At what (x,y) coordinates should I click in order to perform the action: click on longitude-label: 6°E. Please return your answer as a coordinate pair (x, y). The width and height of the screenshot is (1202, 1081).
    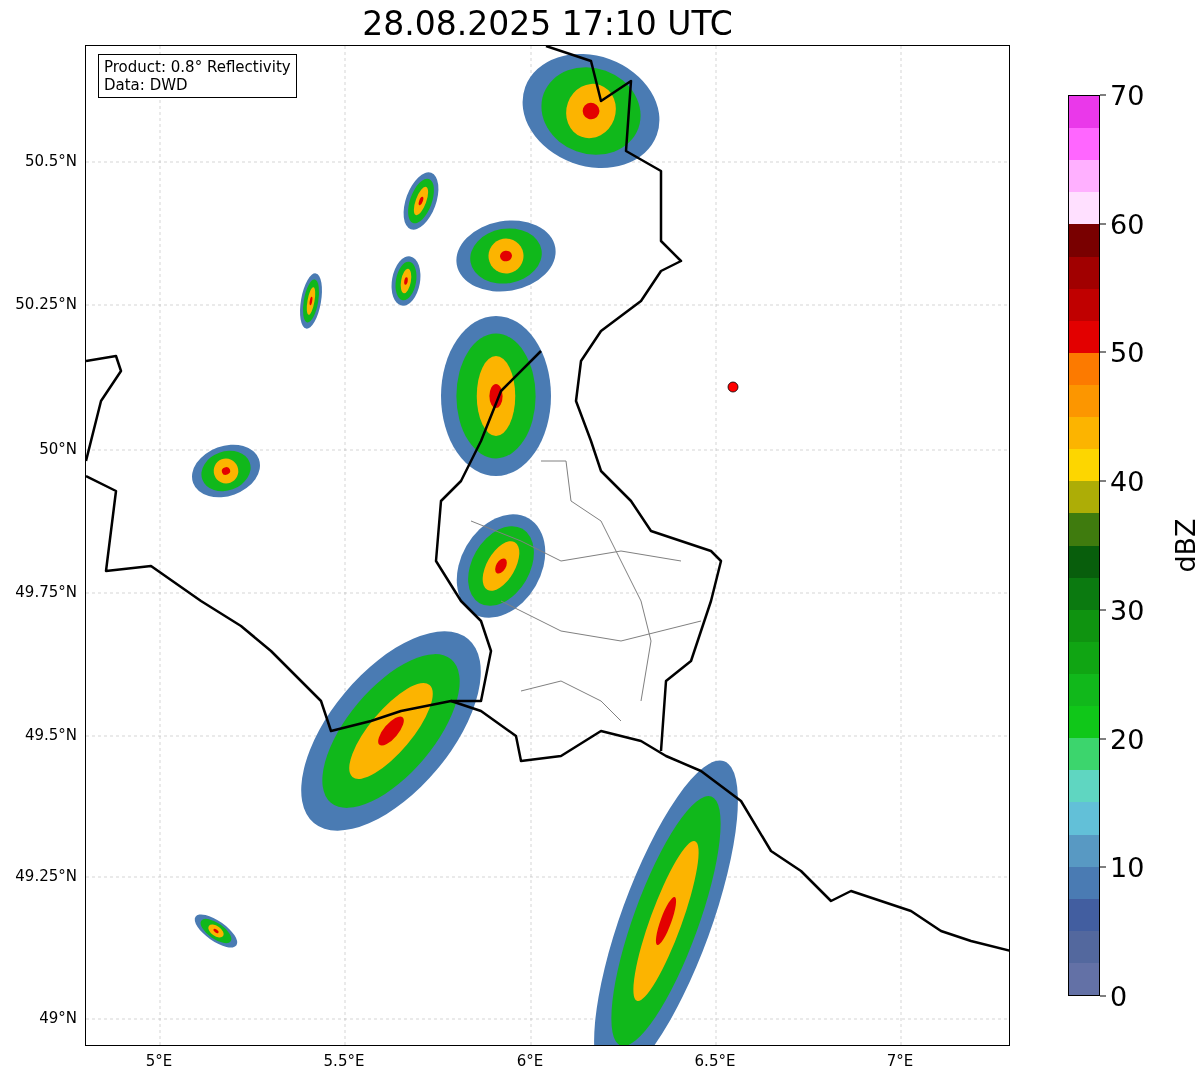
    Looking at the image, I should click on (530, 1061).